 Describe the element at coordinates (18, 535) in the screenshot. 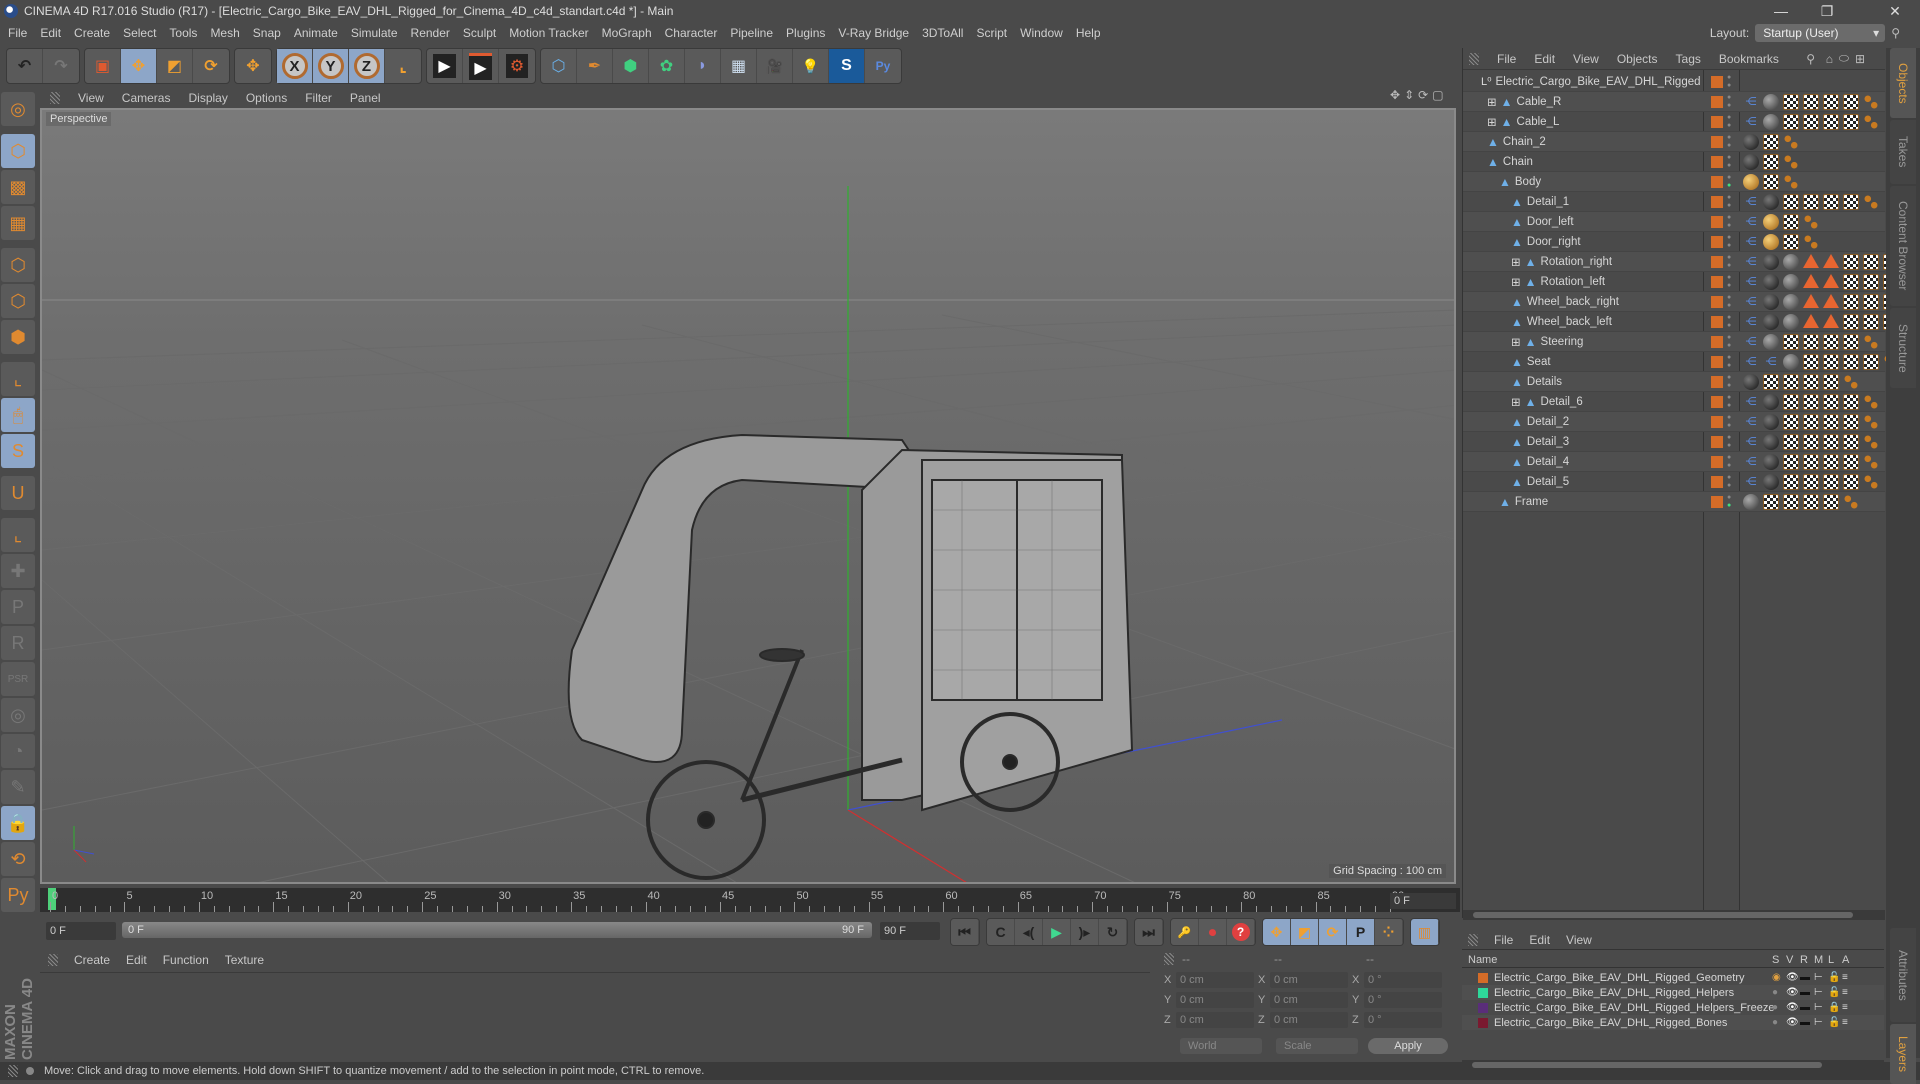

I see `workplane-axis-button: ⌞` at that location.